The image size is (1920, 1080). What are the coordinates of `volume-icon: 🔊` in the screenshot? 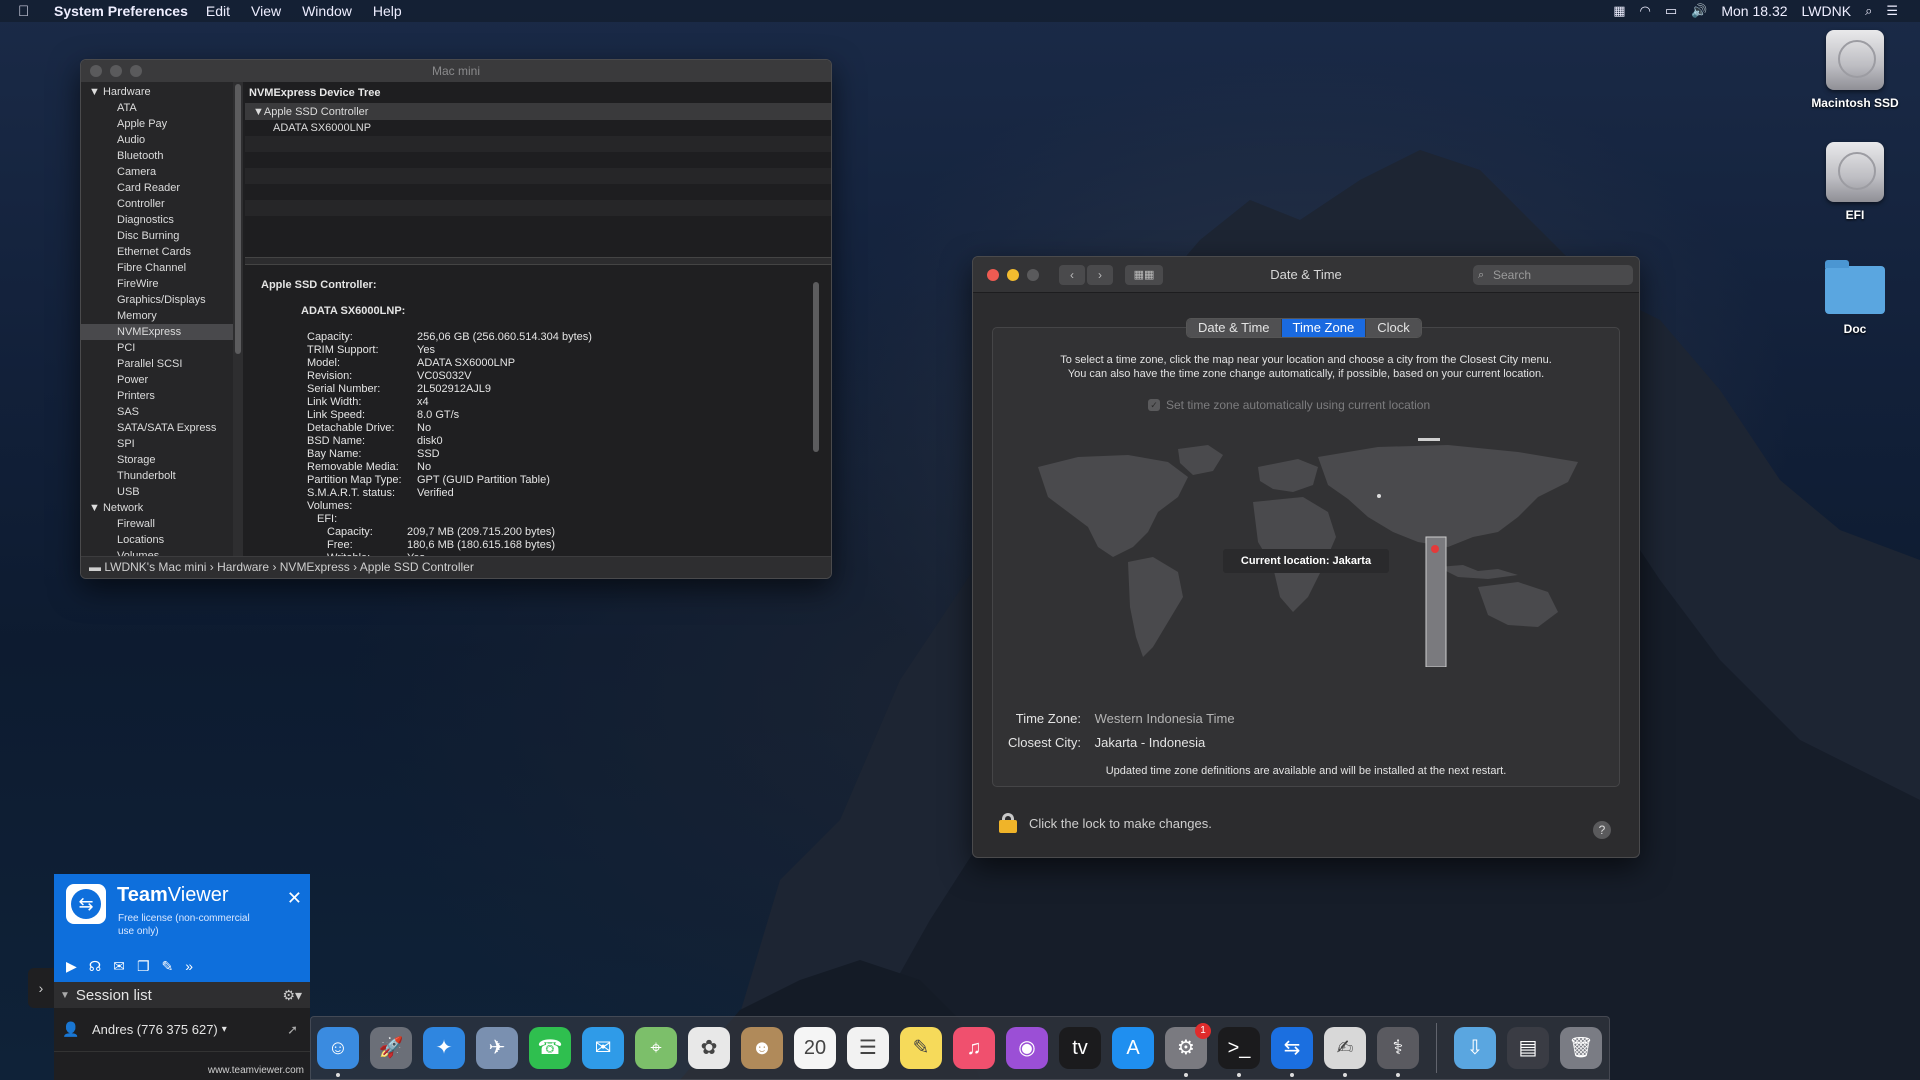 It's located at (1699, 11).